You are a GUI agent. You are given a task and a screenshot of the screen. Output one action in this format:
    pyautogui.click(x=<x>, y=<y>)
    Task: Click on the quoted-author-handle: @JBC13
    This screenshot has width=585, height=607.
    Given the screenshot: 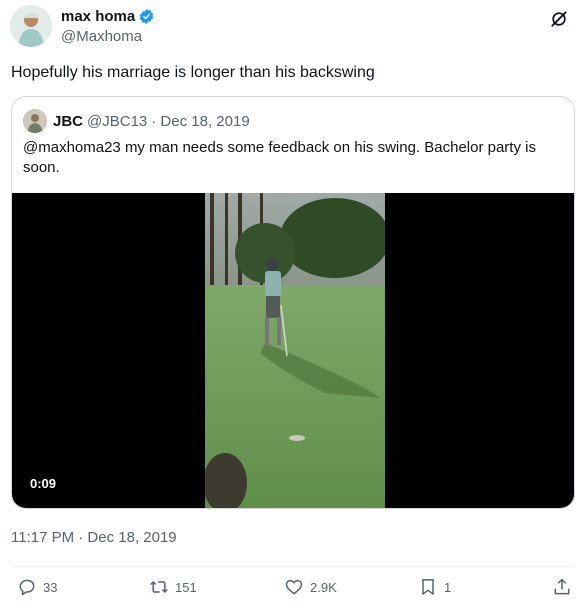 What is the action you would take?
    pyautogui.click(x=117, y=121)
    